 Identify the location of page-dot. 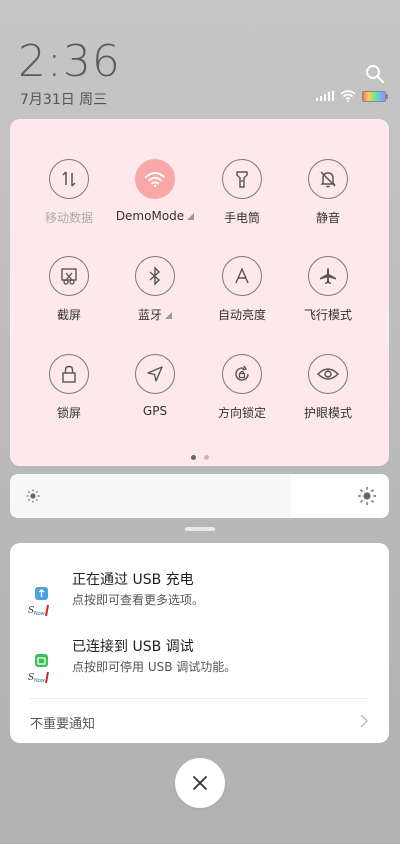
(206, 457).